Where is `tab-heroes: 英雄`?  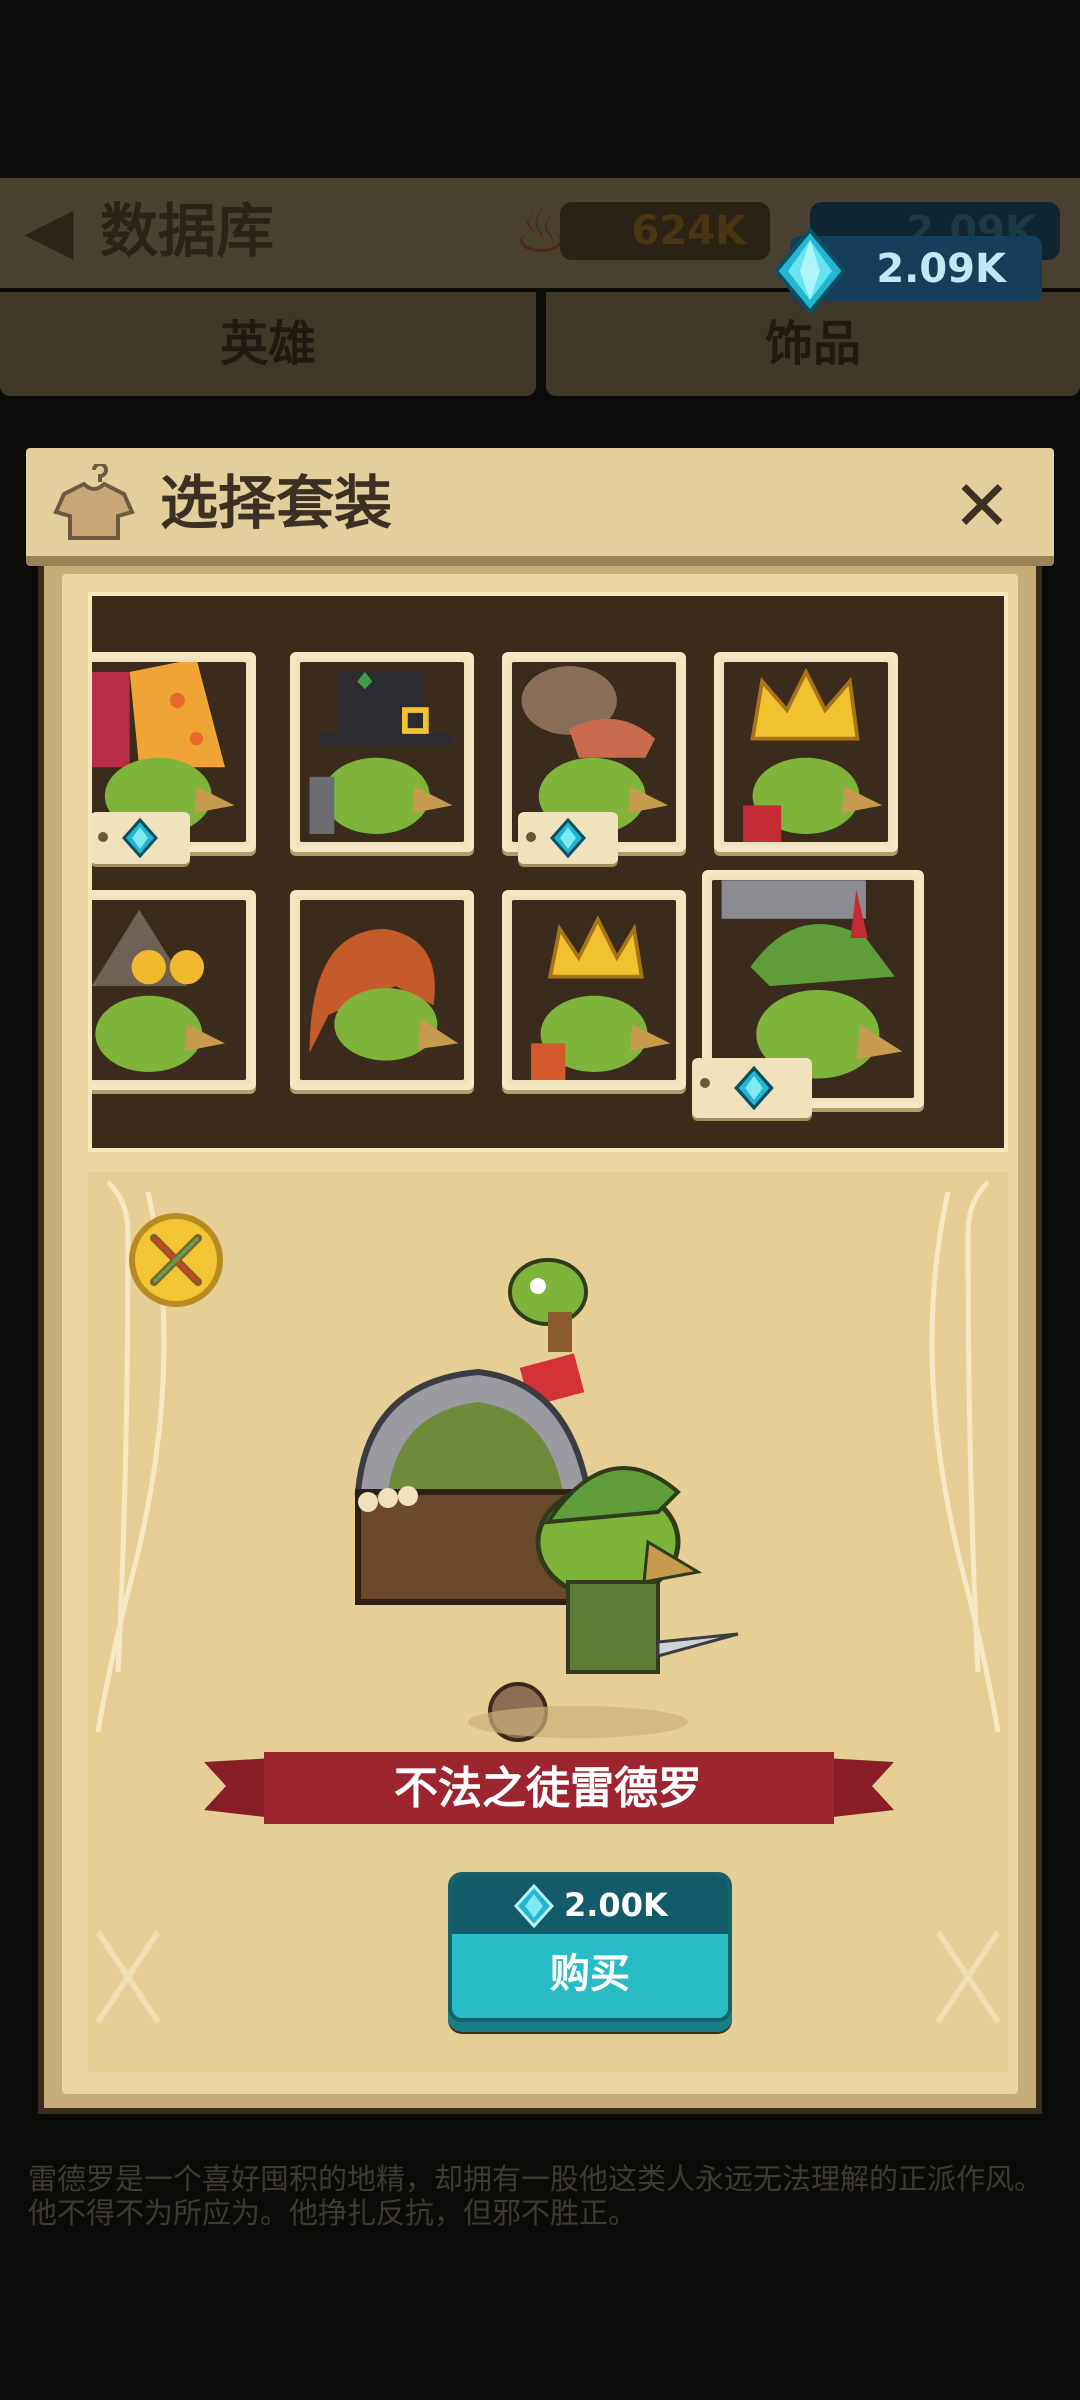 tab-heroes: 英雄 is located at coordinates (268, 344).